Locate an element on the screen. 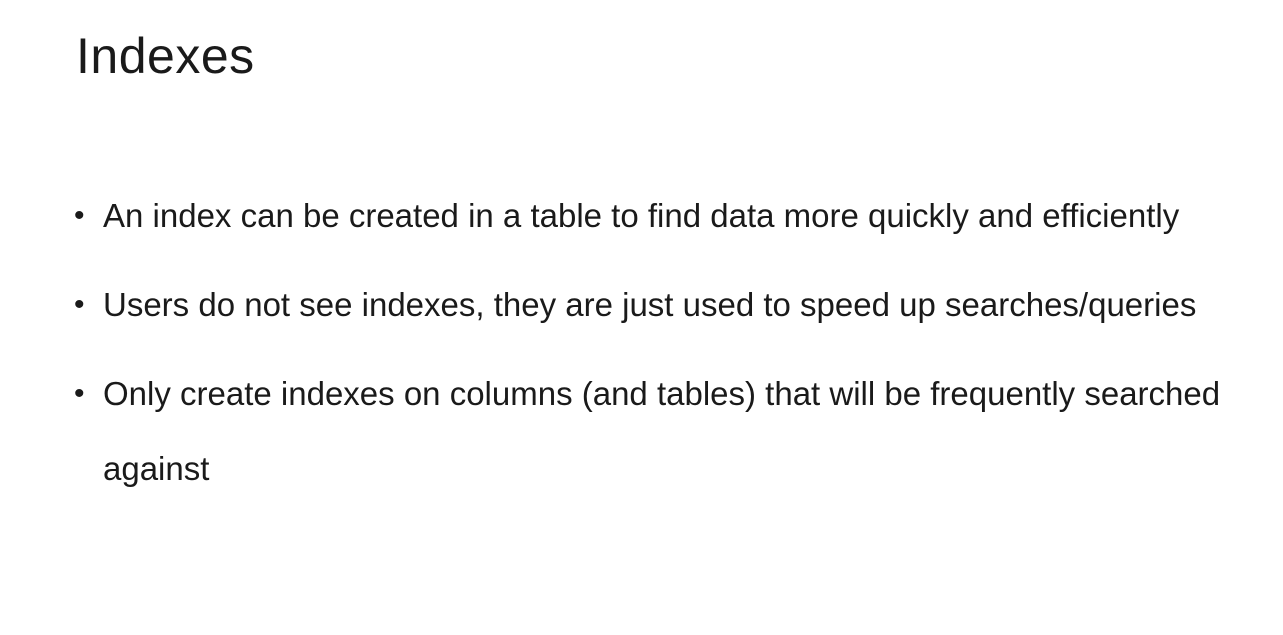 The width and height of the screenshot is (1283, 635). slide-title: Indexes is located at coordinates (165, 56).